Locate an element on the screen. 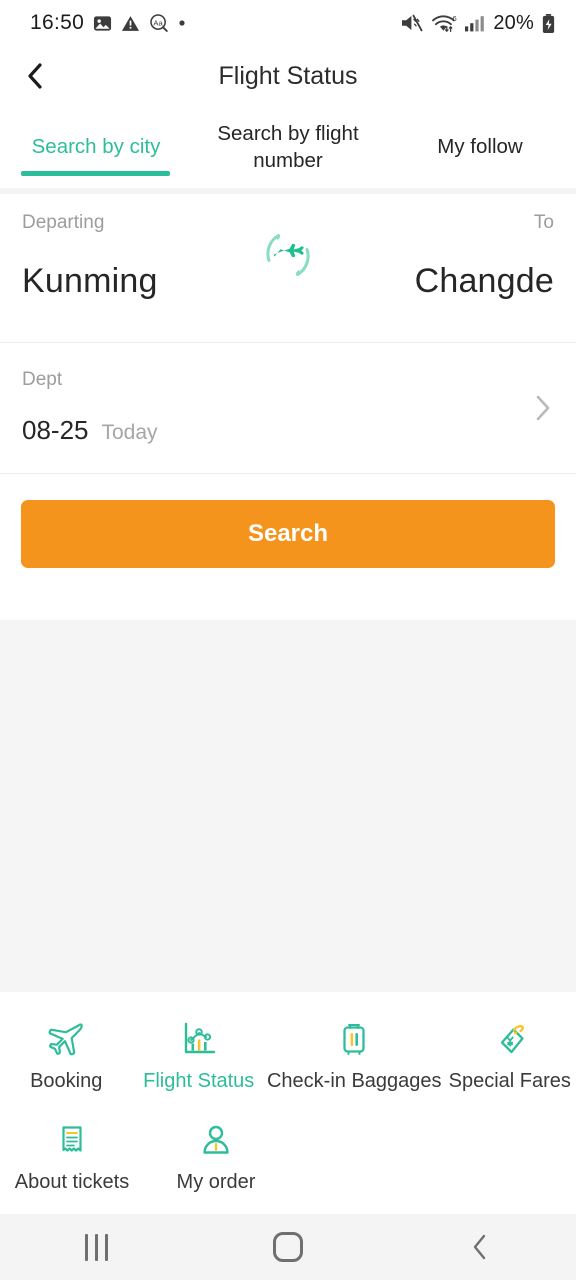  route-selector: Departing Kunming To Changde is located at coordinates (288, 268).